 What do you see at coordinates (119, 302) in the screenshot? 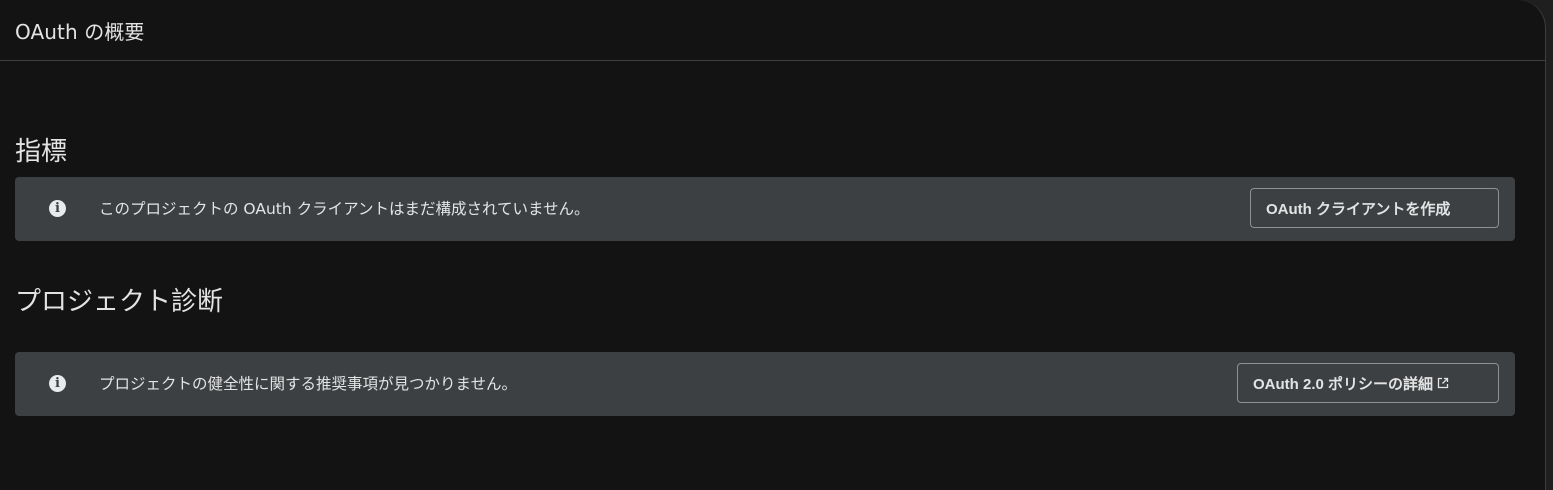
I see `diagnostics-section-title: プロジェクト診断` at bounding box center [119, 302].